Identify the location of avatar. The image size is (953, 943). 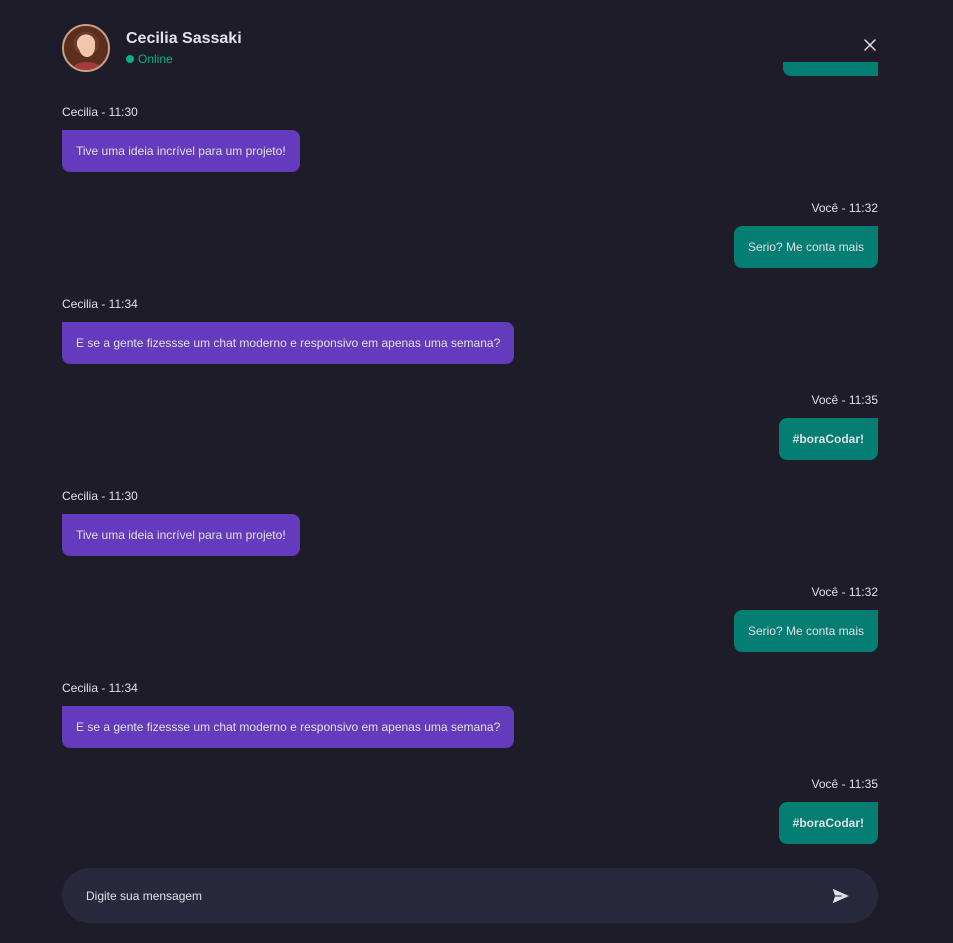
(86, 48).